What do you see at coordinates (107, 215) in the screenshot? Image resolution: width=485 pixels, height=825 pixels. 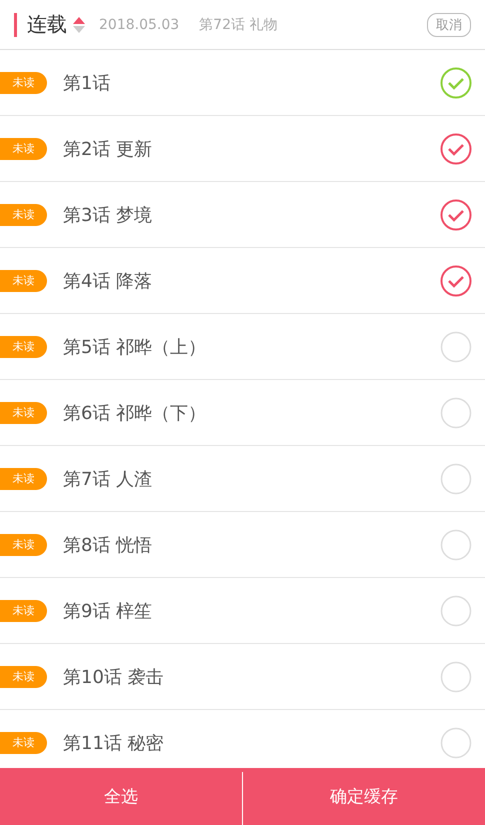 I see `chapter-title: 第3话 梦境` at bounding box center [107, 215].